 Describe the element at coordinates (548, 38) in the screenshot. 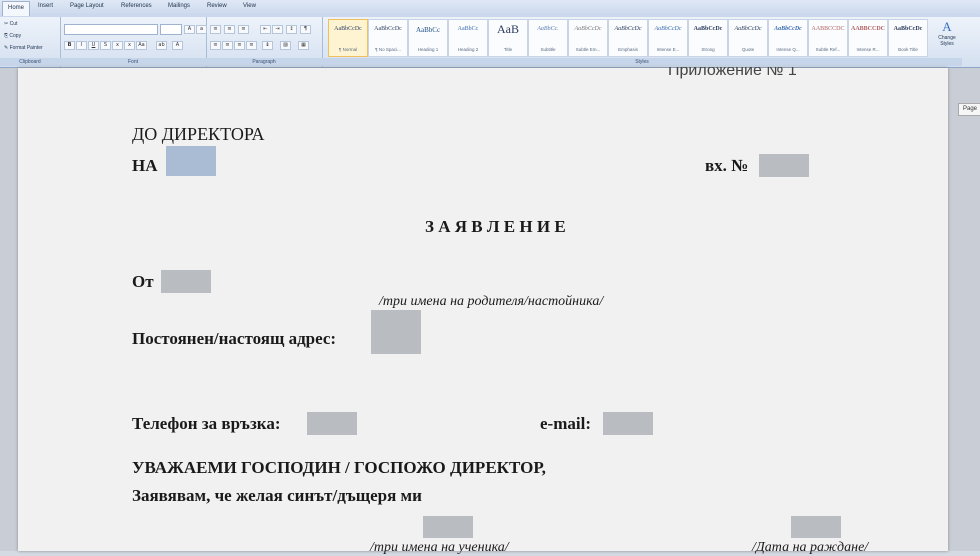

I see `style-subtitle: AaBbCc. Subtitle` at that location.